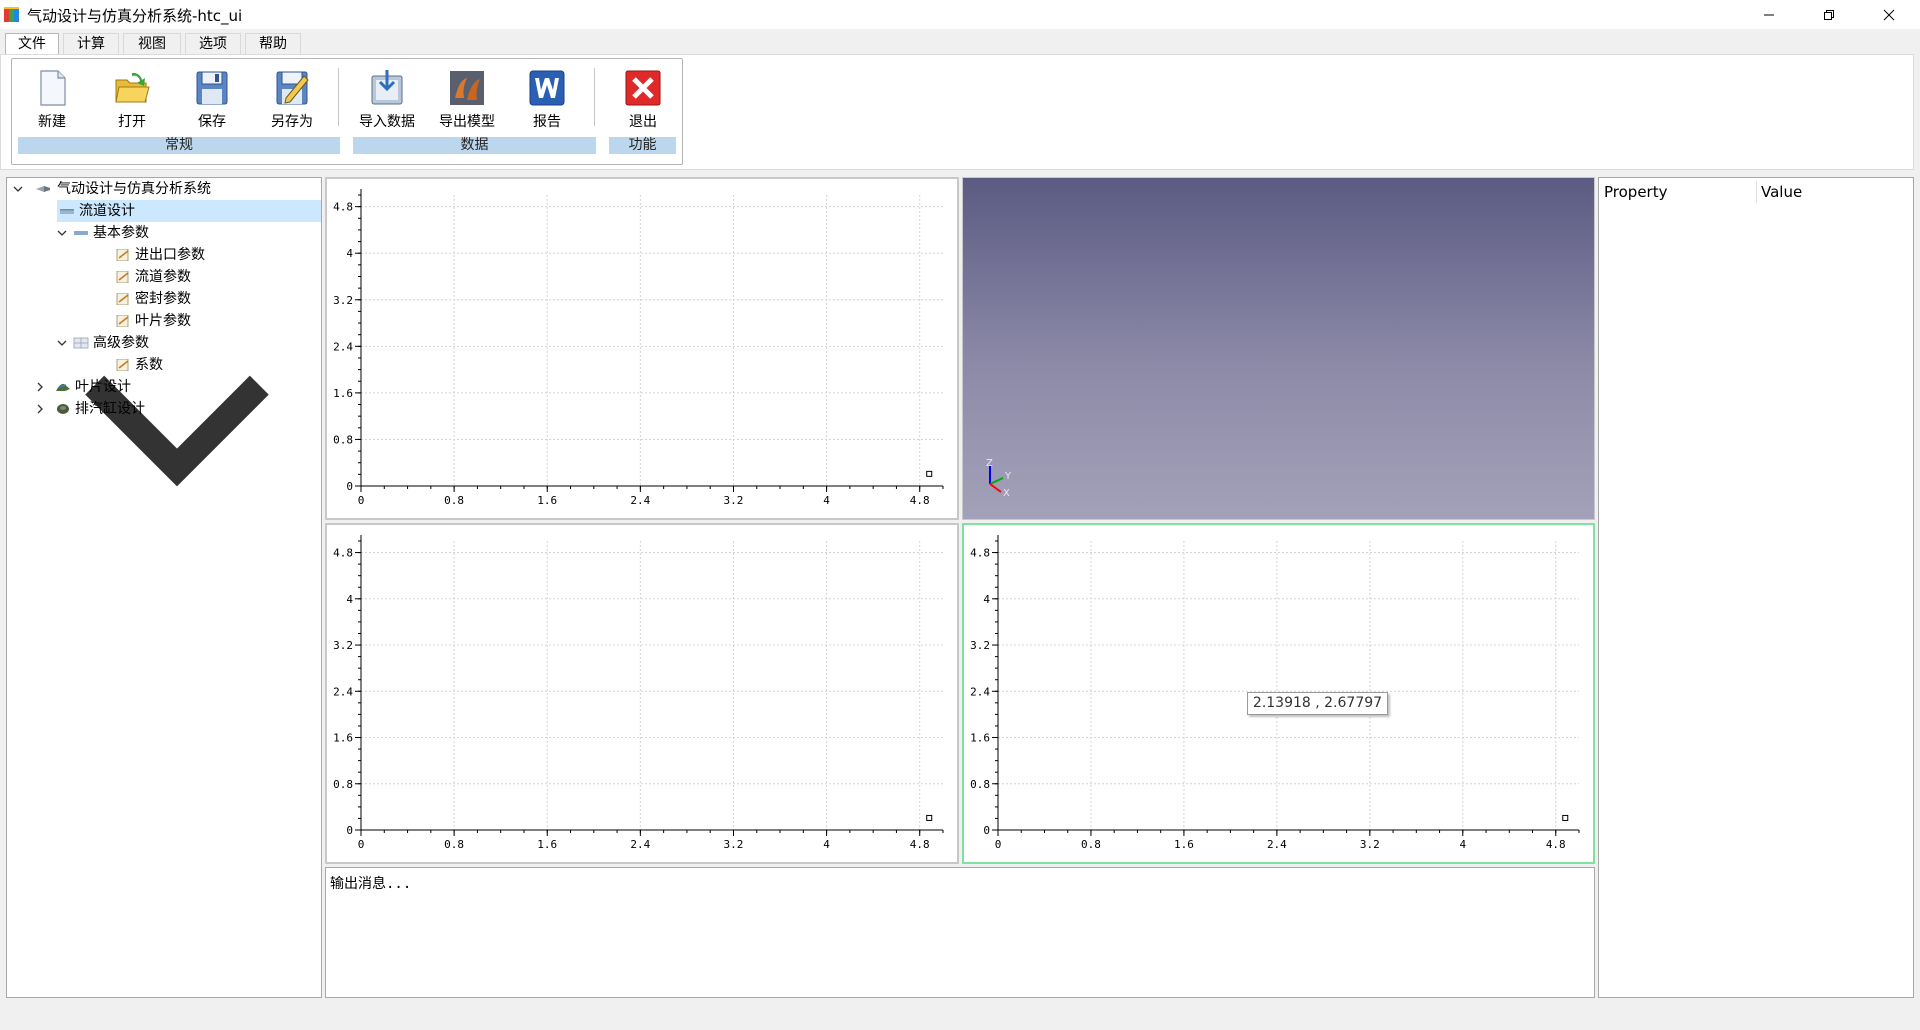 The width and height of the screenshot is (1920, 1030). Describe the element at coordinates (32, 43) in the screenshot. I see `menu-tab-file: 文件` at that location.